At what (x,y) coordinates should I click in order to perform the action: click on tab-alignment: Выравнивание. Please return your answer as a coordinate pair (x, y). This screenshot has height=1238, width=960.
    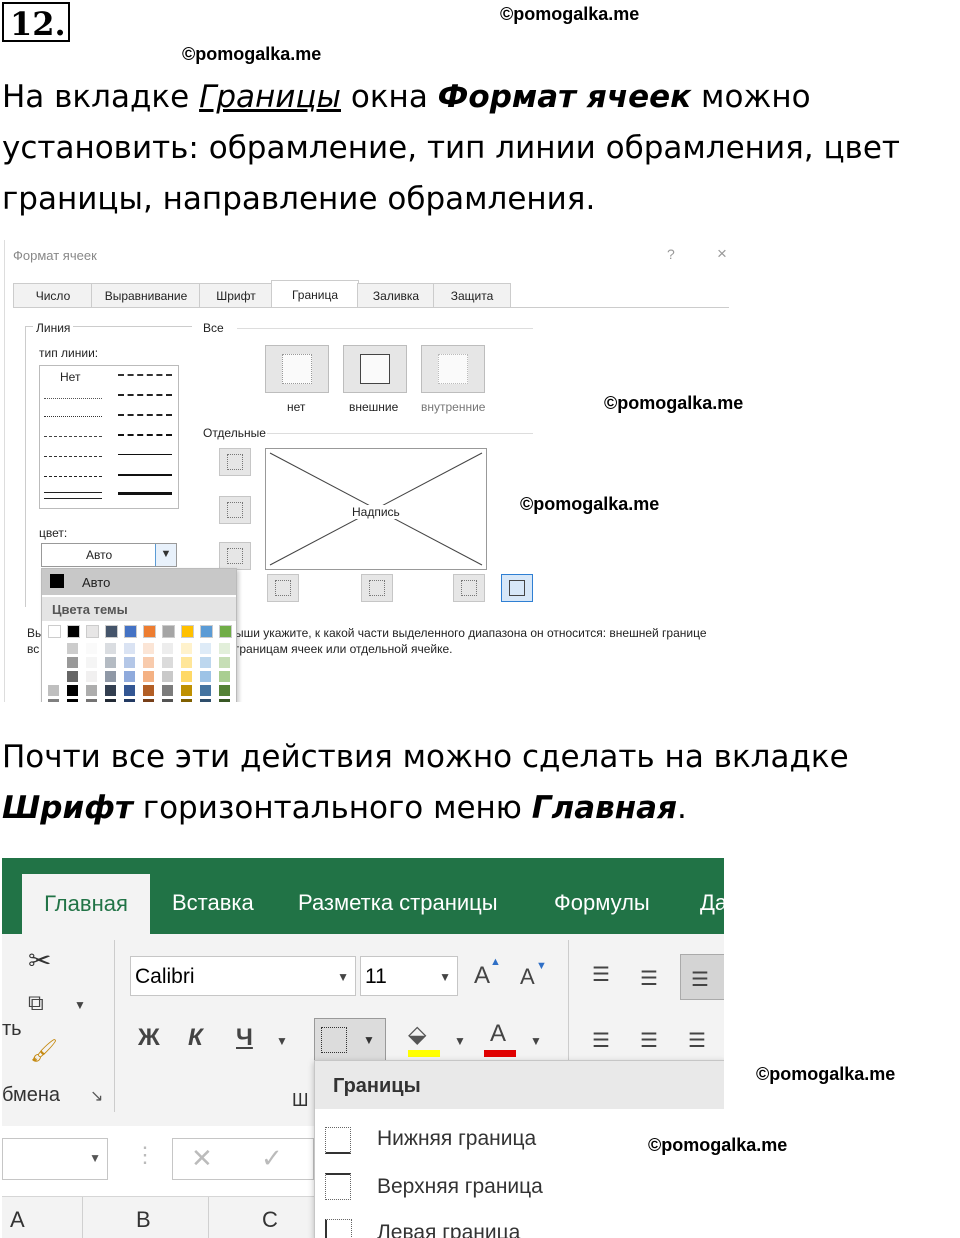
    Looking at the image, I should click on (146, 295).